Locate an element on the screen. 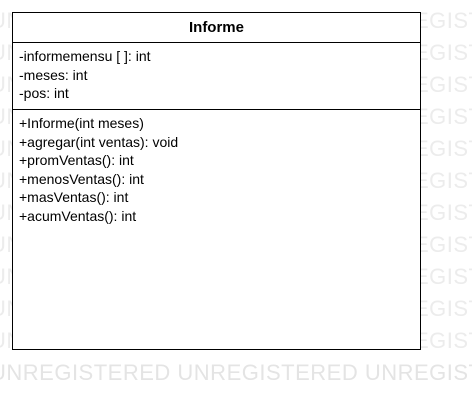 The height and width of the screenshot is (402, 472). watermark-text: UNREGISTERED UNREGISTERED UNREGISTERED is located at coordinates (236, 372).